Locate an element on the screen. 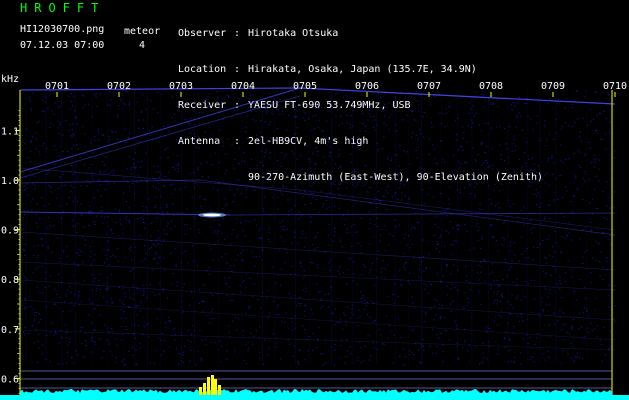  level-baseline is located at coordinates (314, 397).